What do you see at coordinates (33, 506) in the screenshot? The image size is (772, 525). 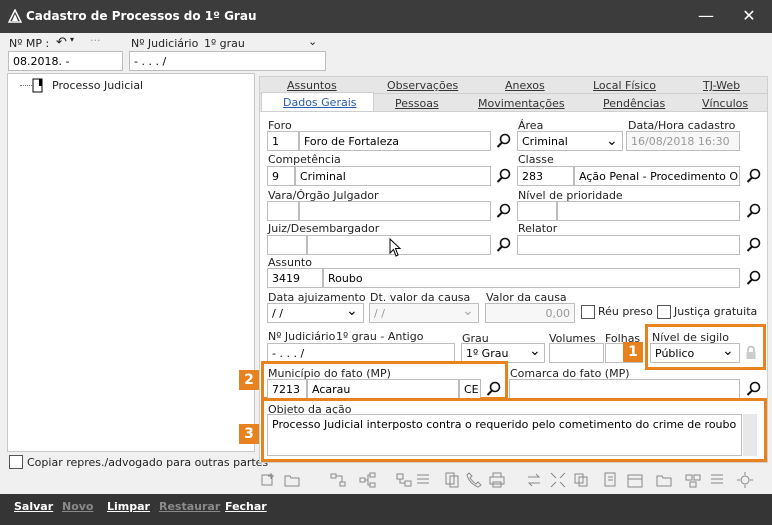 I see `salvar-button: Salvar` at bounding box center [33, 506].